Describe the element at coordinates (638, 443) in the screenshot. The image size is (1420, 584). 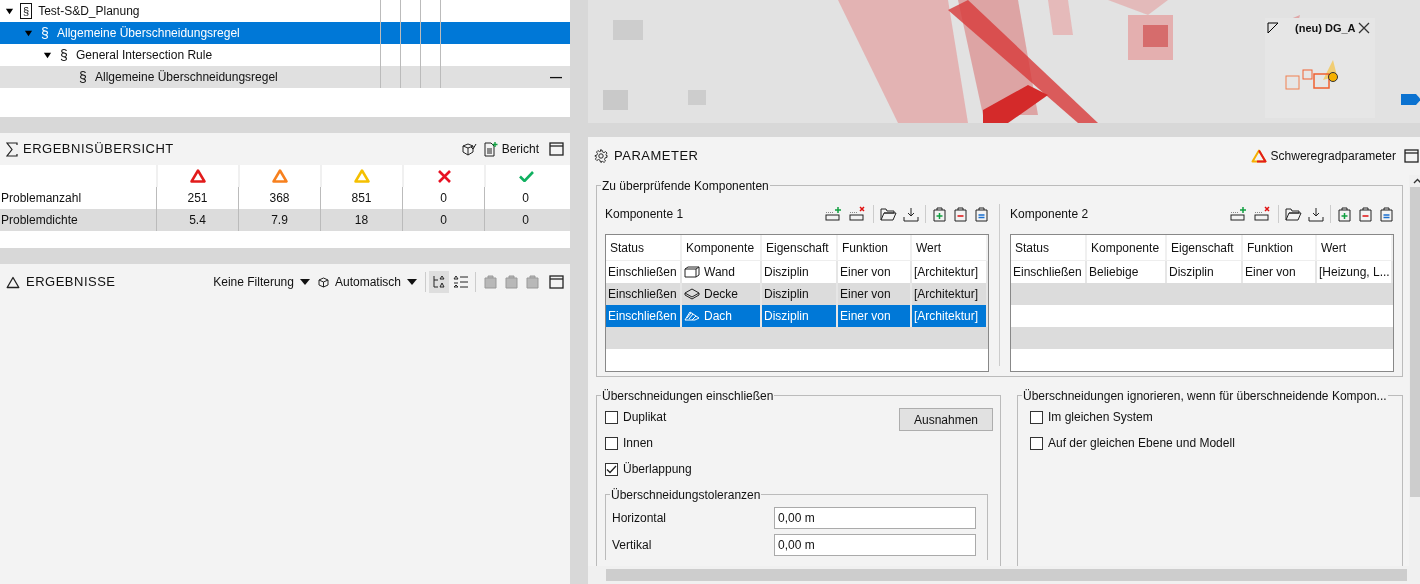
I see `checkbox-label: Innen` at that location.